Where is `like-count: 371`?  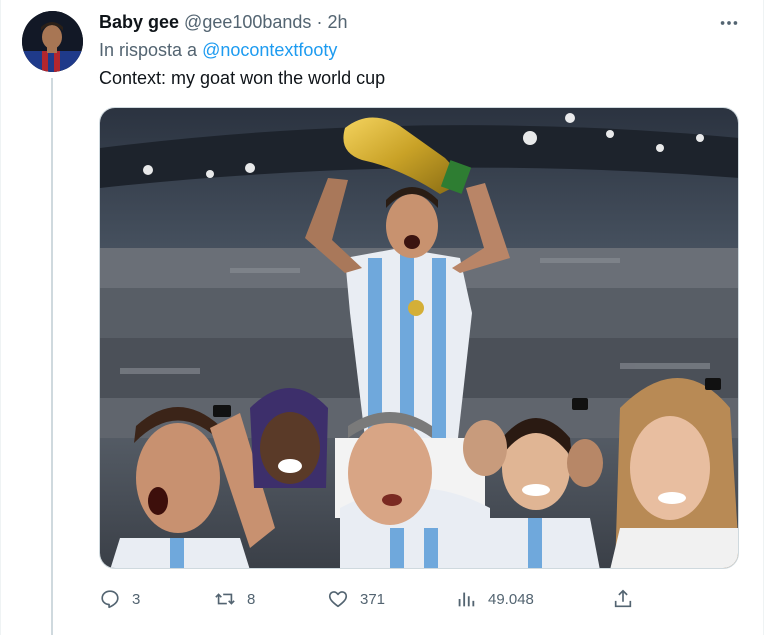 like-count: 371 is located at coordinates (373, 599).